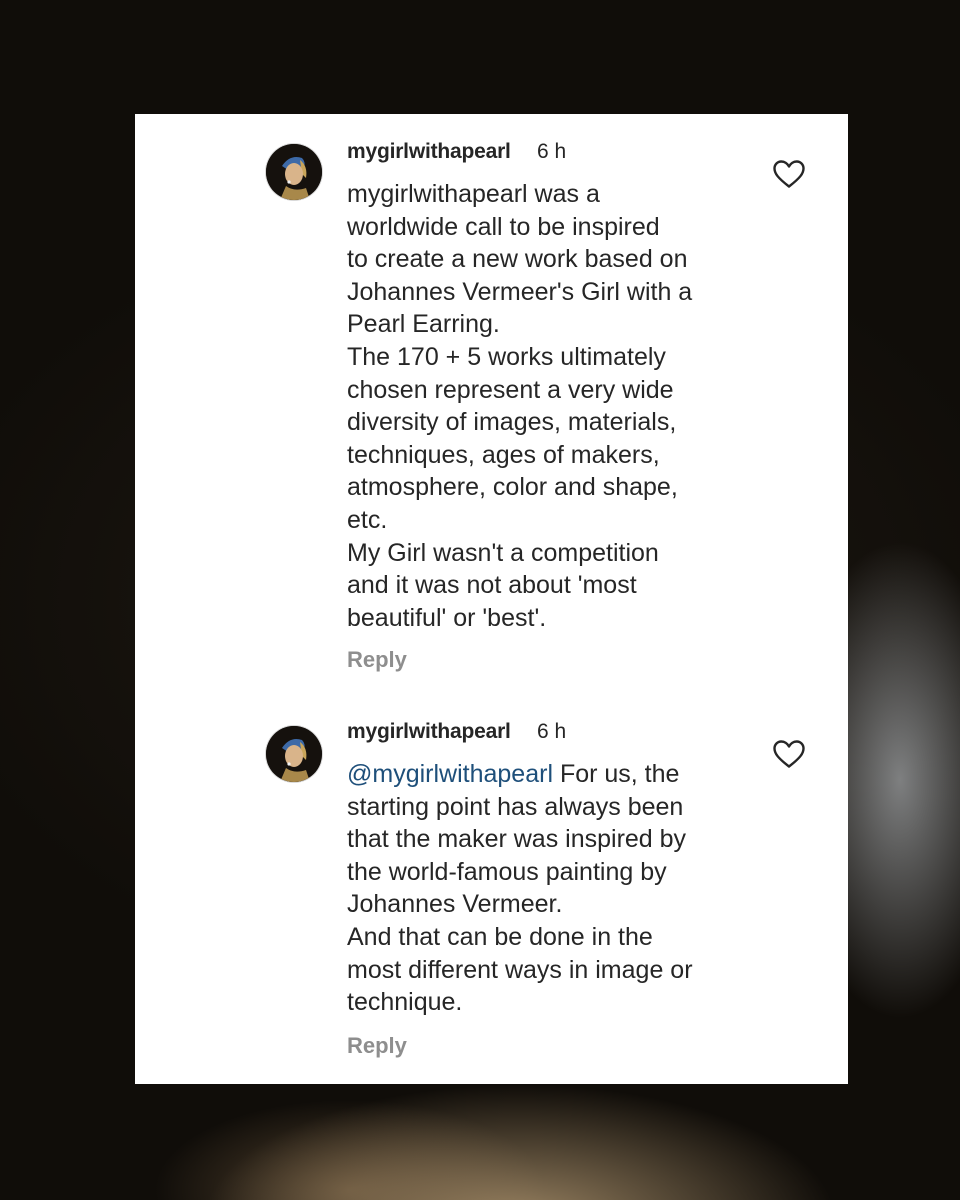 The image size is (960, 1200). What do you see at coordinates (503, 454) in the screenshot?
I see `comment-line: techniques, ages of makers,` at bounding box center [503, 454].